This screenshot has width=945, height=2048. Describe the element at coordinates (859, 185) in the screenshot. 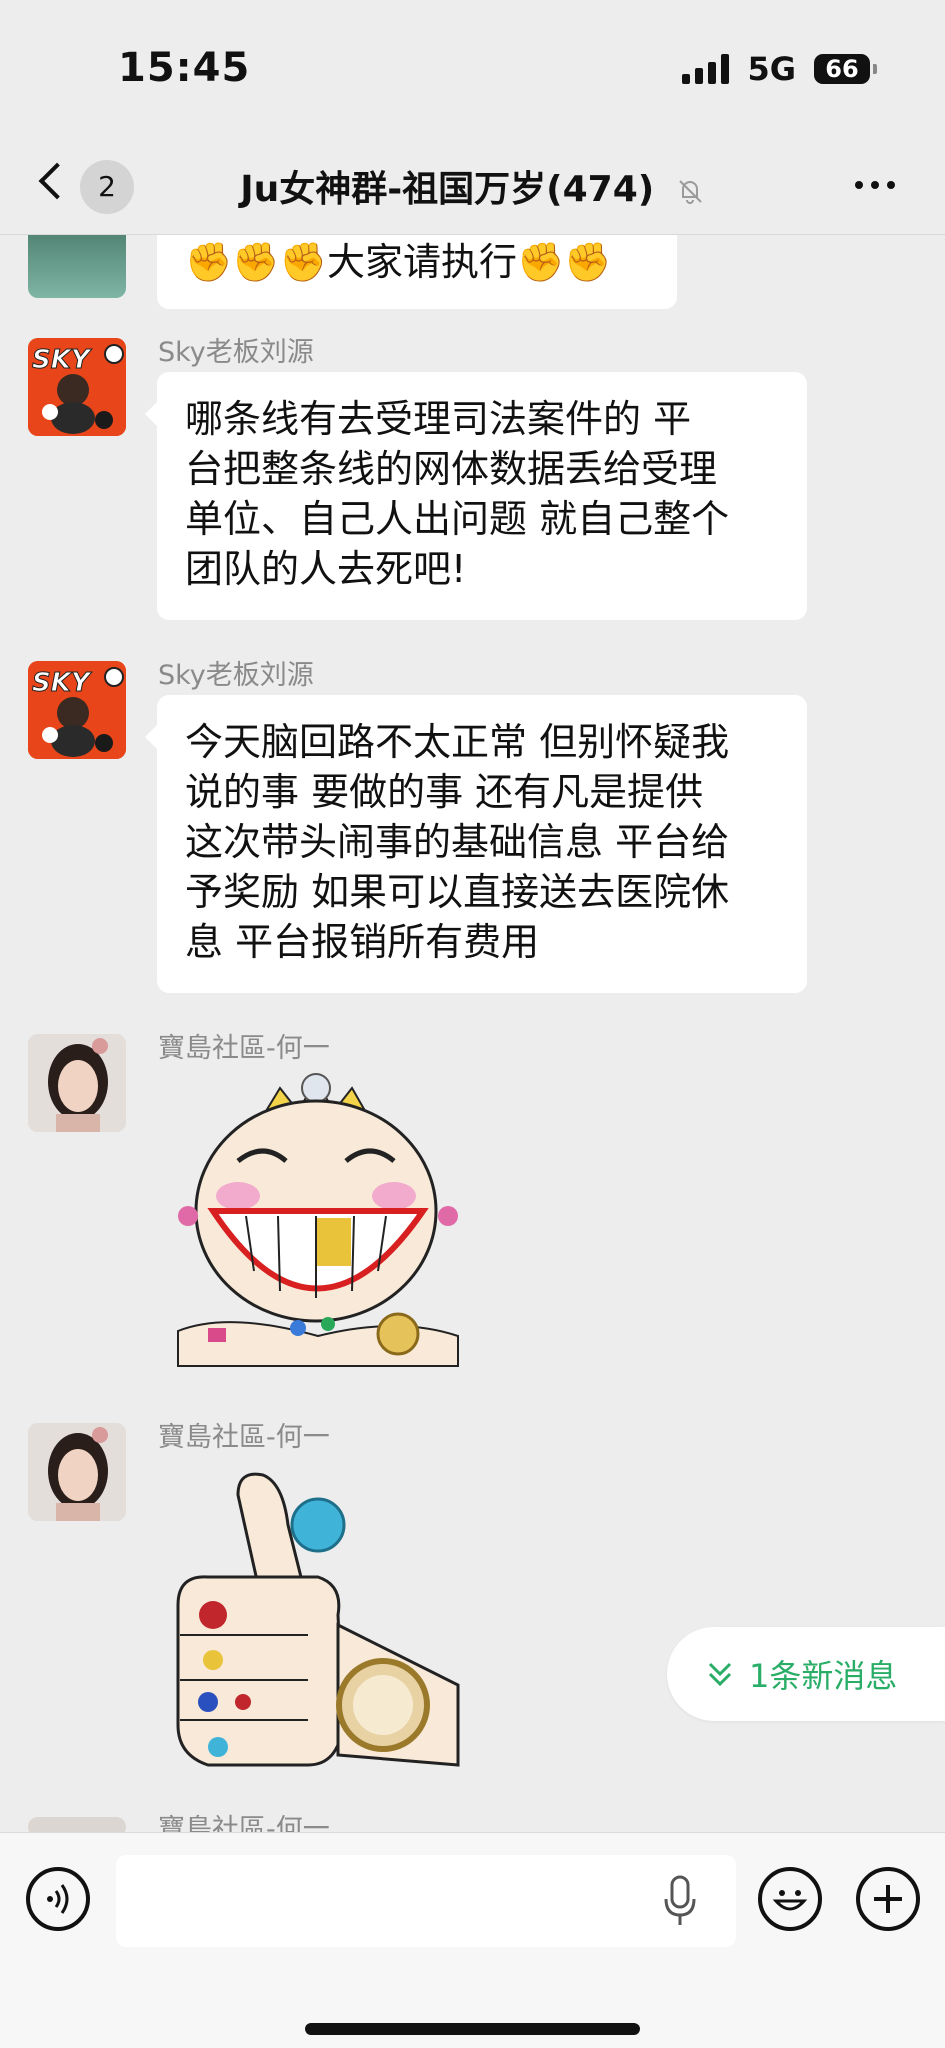

I see `more-dots-icon` at that location.